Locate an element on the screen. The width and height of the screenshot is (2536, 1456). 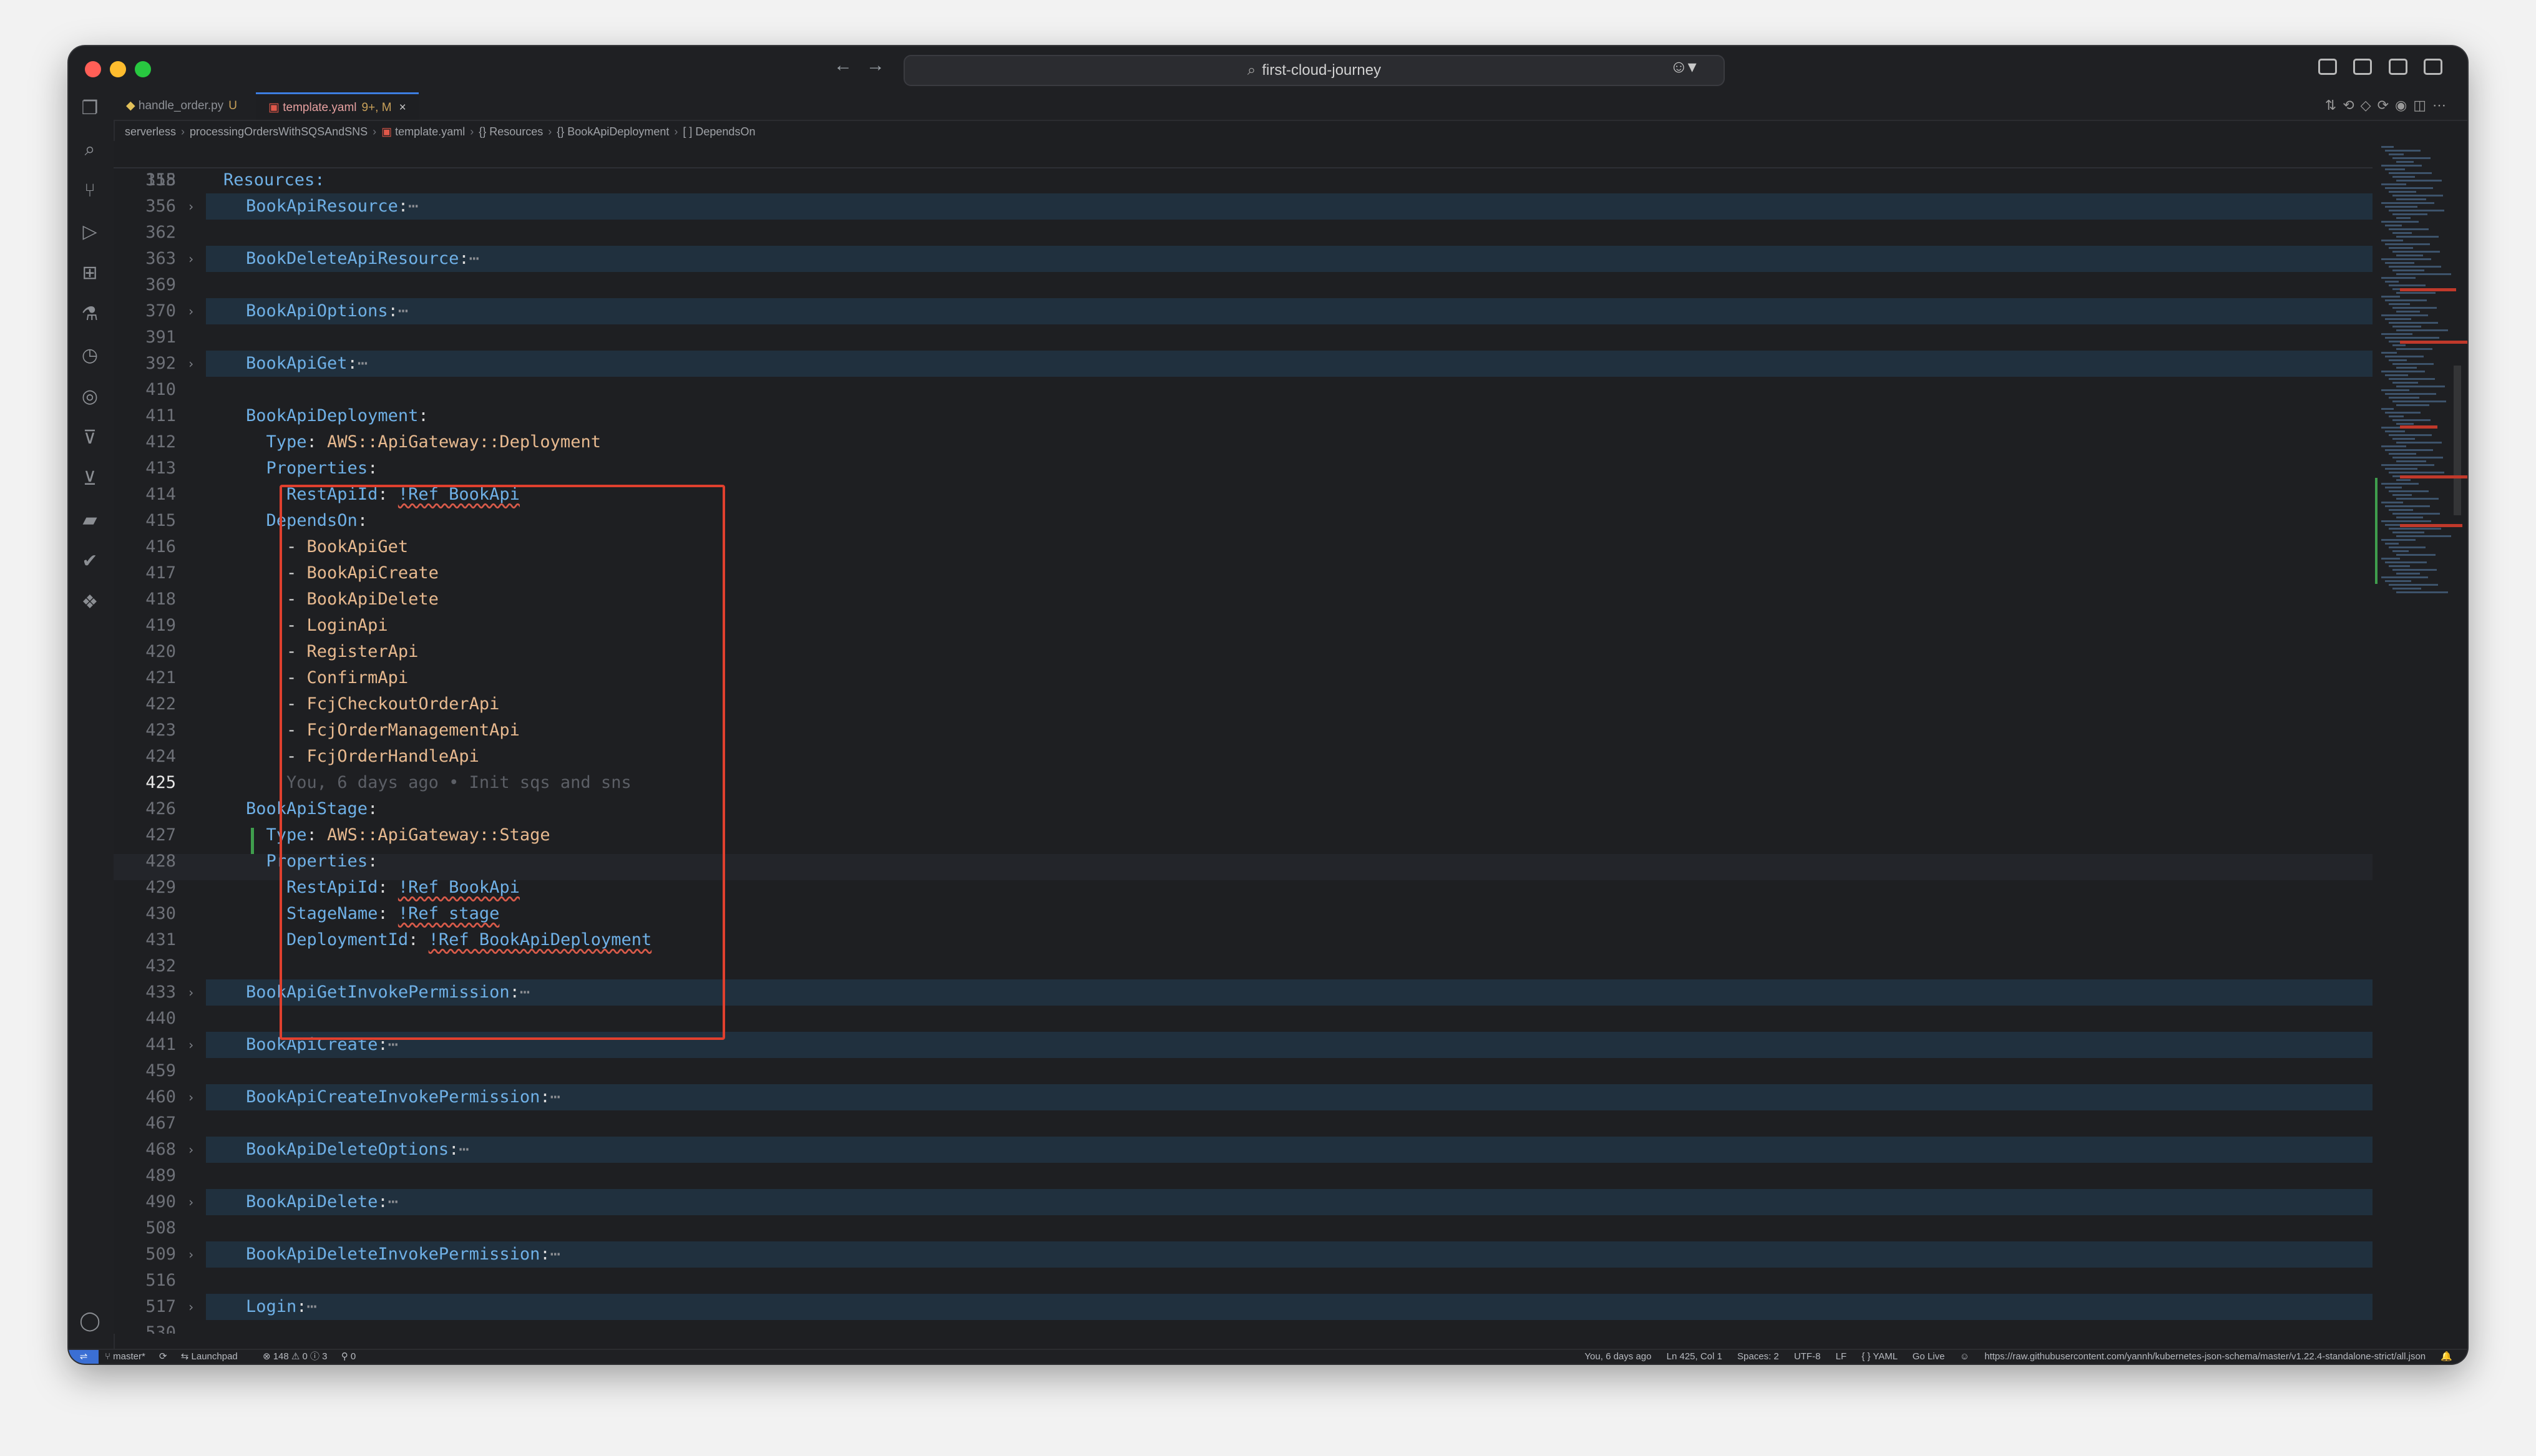
check-icon: ✔ is located at coordinates (90, 562).